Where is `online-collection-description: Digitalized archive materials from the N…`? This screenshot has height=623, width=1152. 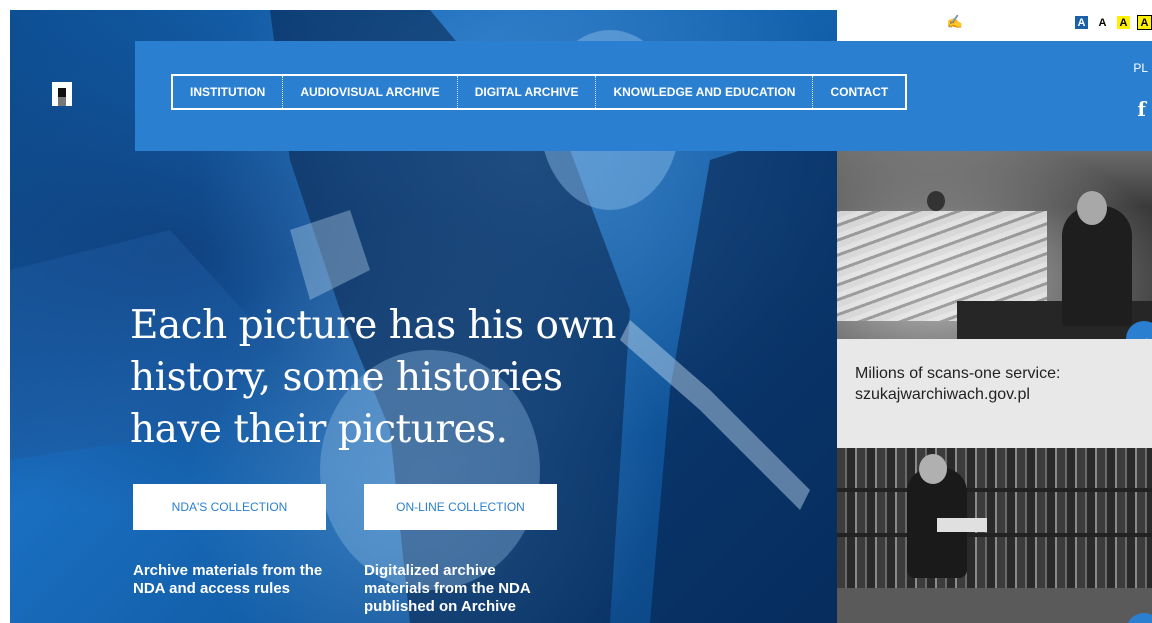
online-collection-description: Digitalized archive materials from the N… is located at coordinates (447, 588).